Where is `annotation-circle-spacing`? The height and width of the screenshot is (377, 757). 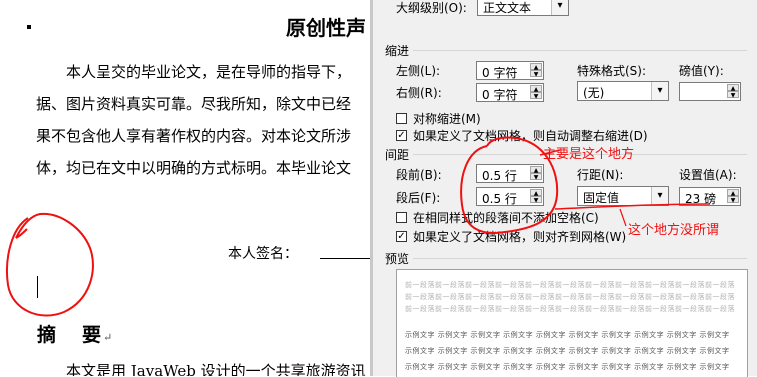
annotation-circle-spacing is located at coordinates (509, 185).